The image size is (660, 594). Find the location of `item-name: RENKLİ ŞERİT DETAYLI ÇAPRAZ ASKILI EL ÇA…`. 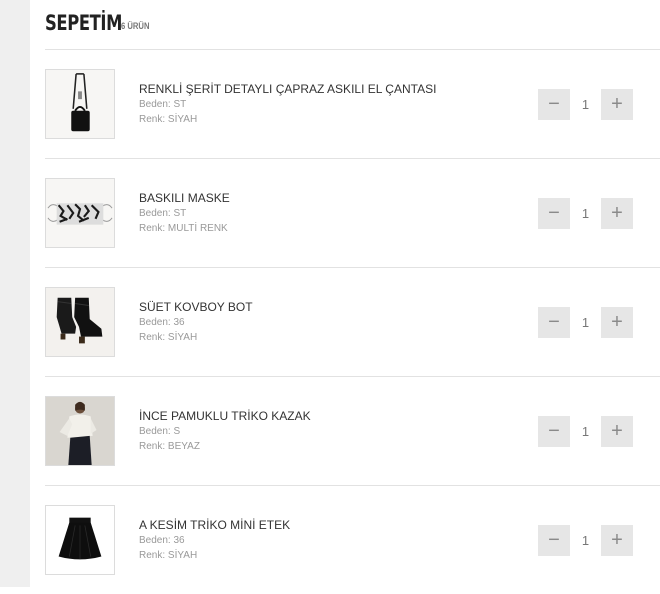

item-name: RENKLİ ŞERİT DETAYLI ÇAPRAZ ASKILI EL ÇA… is located at coordinates (287, 89).